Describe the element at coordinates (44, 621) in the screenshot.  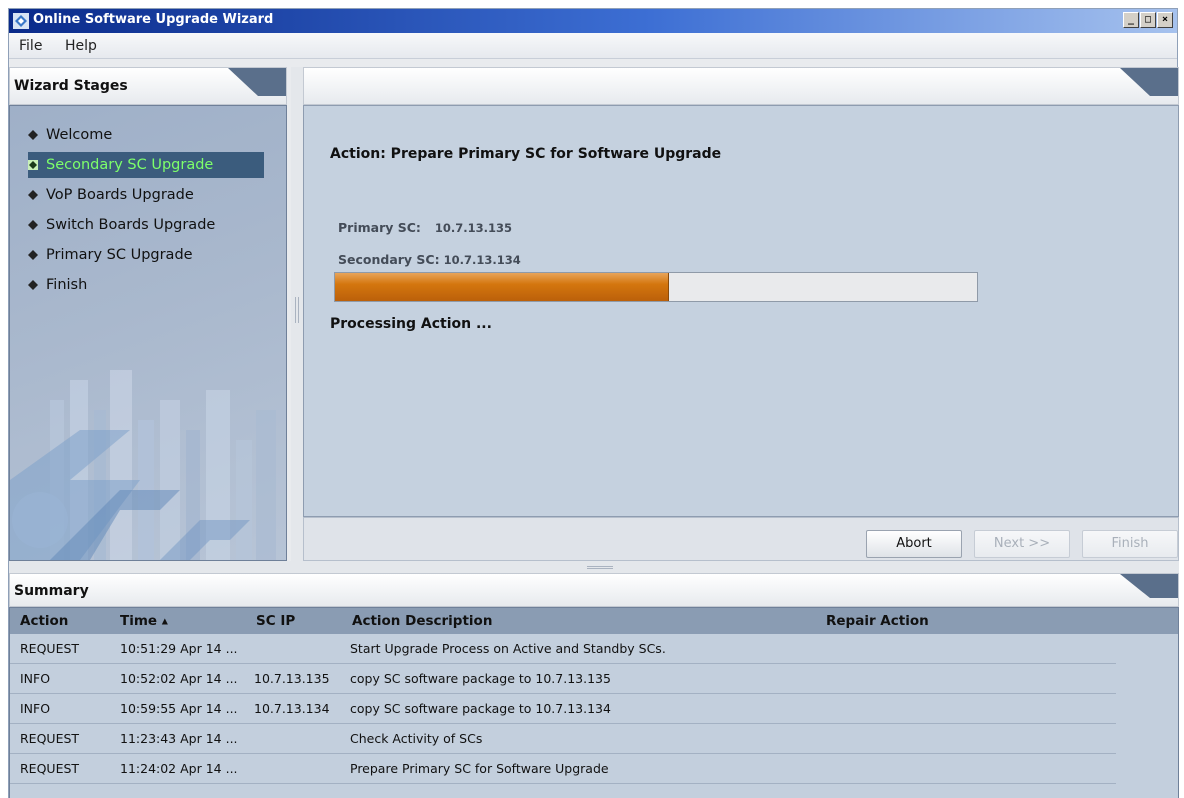
I see `column-header-action: Action` at that location.